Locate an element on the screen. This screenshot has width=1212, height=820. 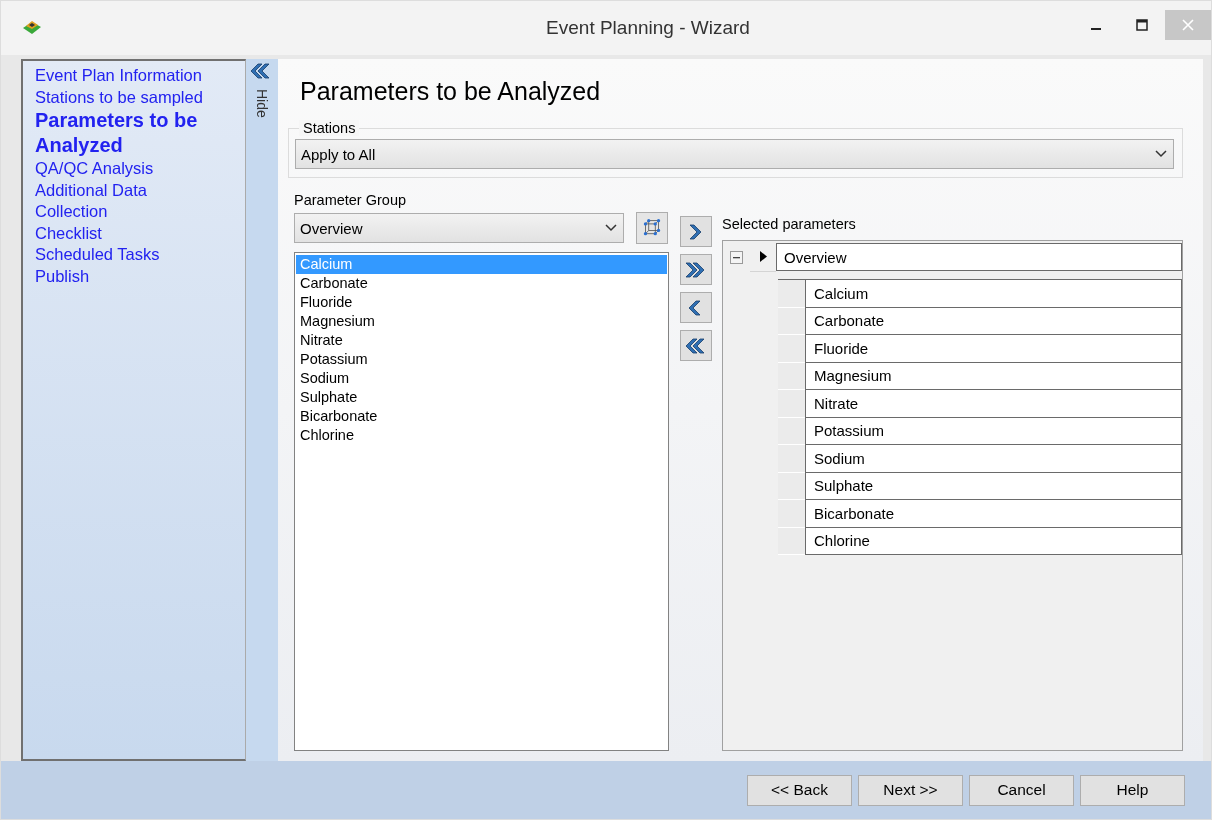
table-cell: Calcium is located at coordinates (993, 294).